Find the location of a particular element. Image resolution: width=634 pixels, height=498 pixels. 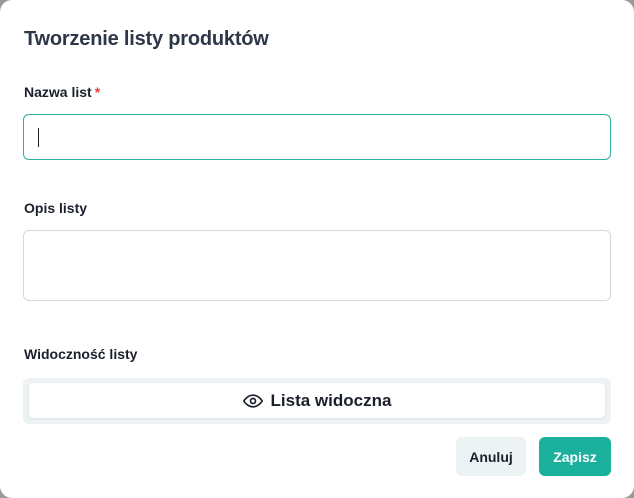

required-asterisk: * is located at coordinates (97, 92).